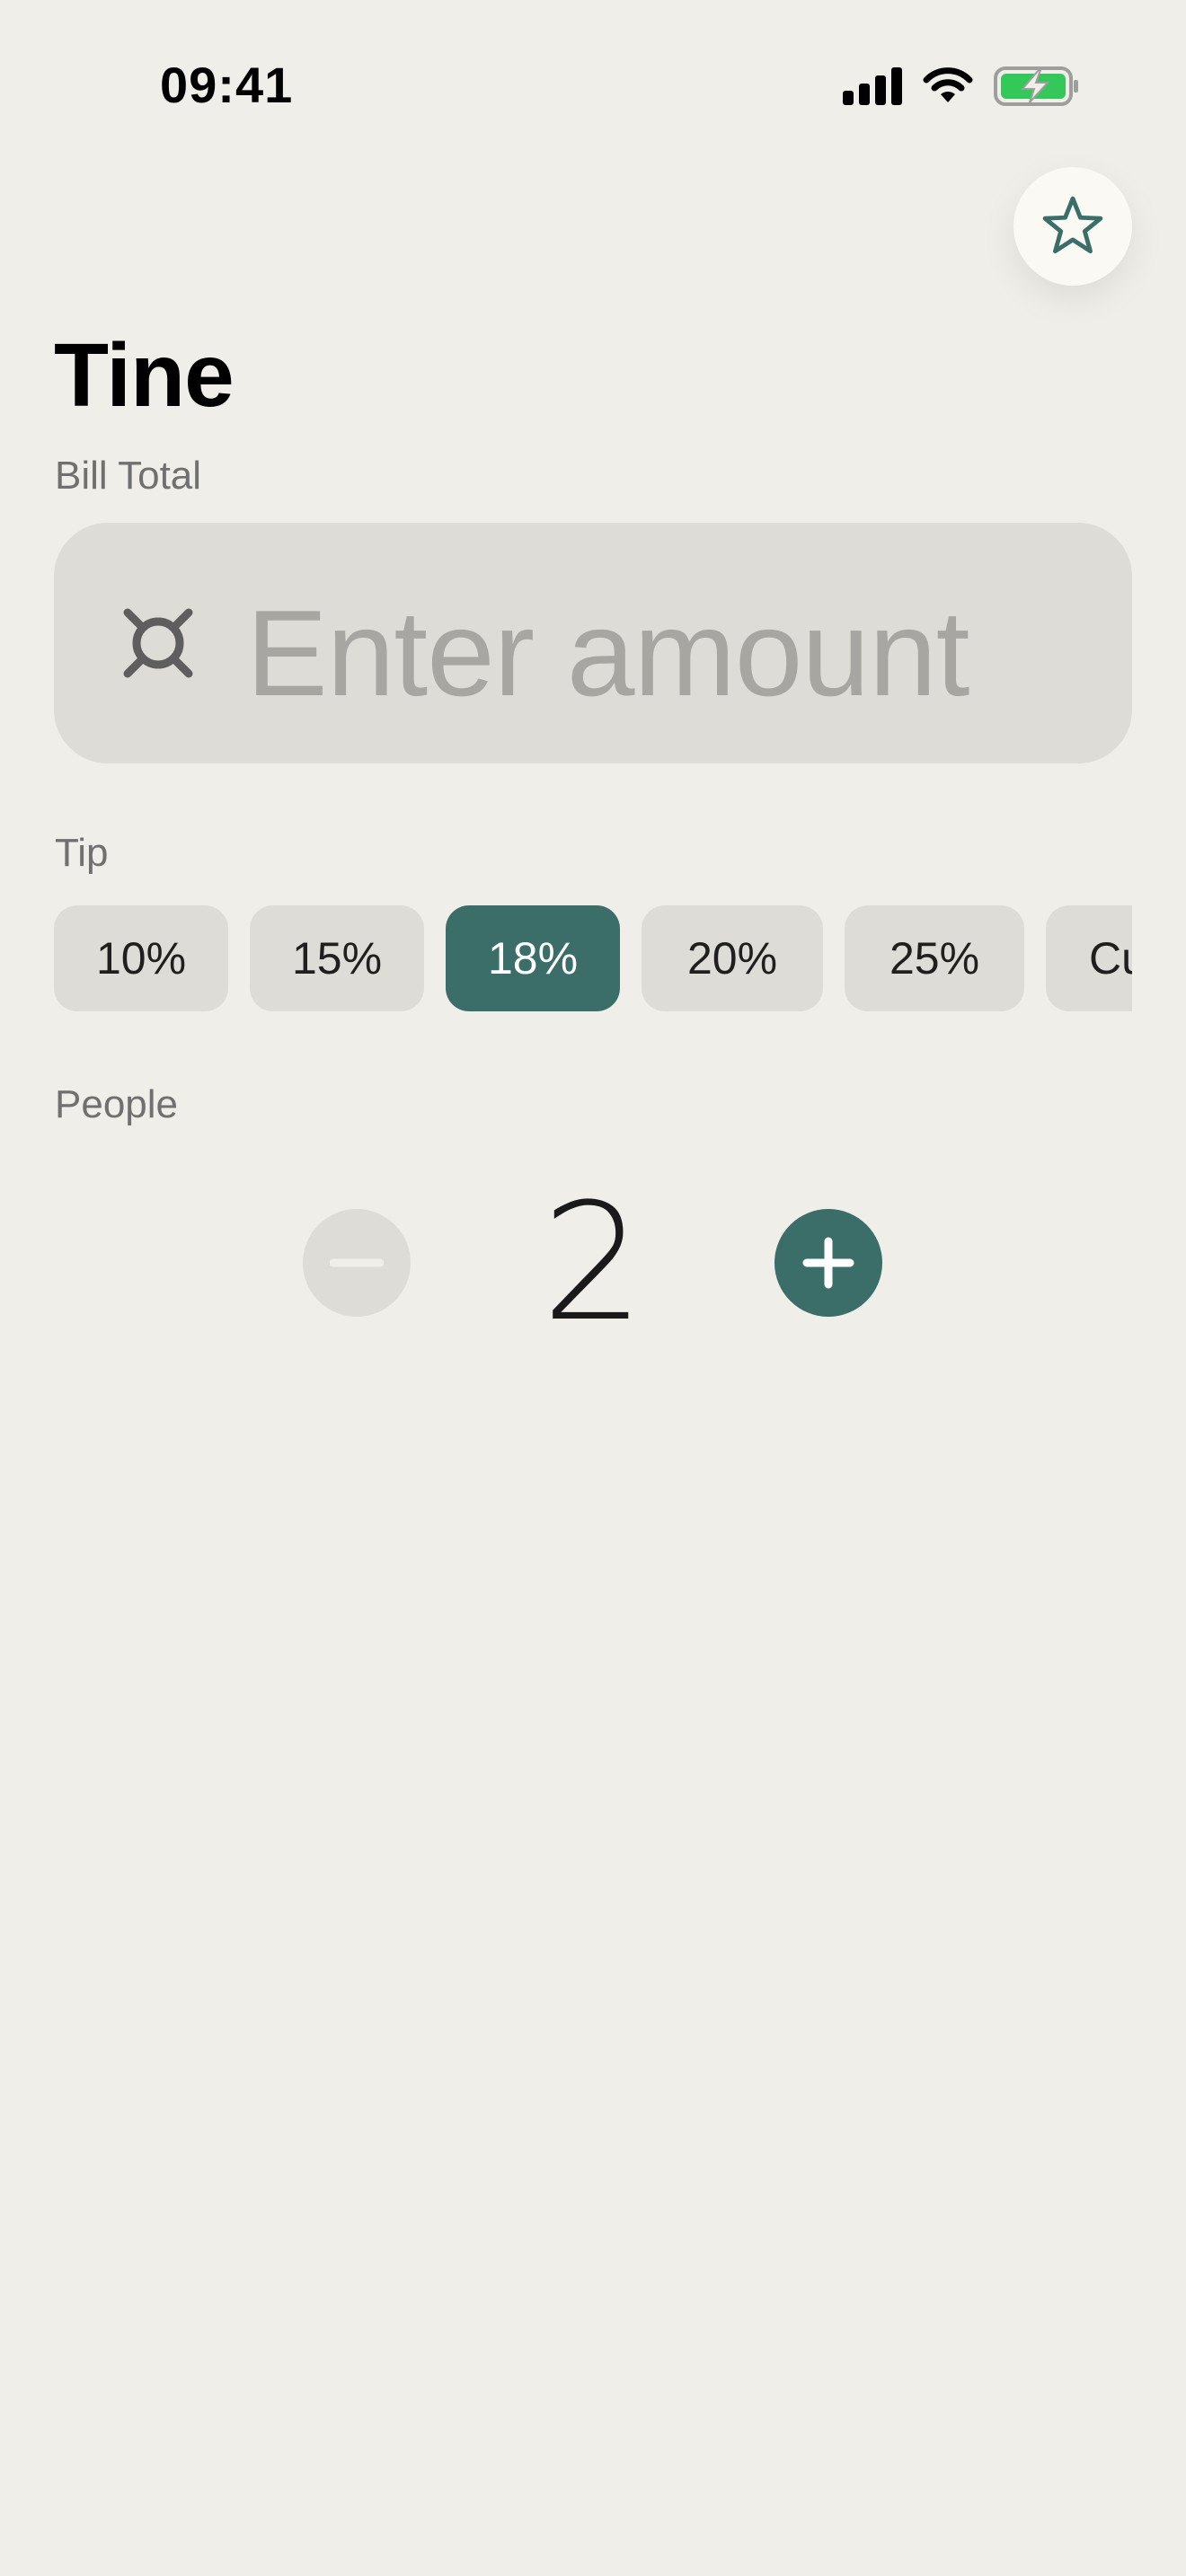 Image resolution: width=1186 pixels, height=2576 pixels. I want to click on minus-icon, so click(357, 1262).